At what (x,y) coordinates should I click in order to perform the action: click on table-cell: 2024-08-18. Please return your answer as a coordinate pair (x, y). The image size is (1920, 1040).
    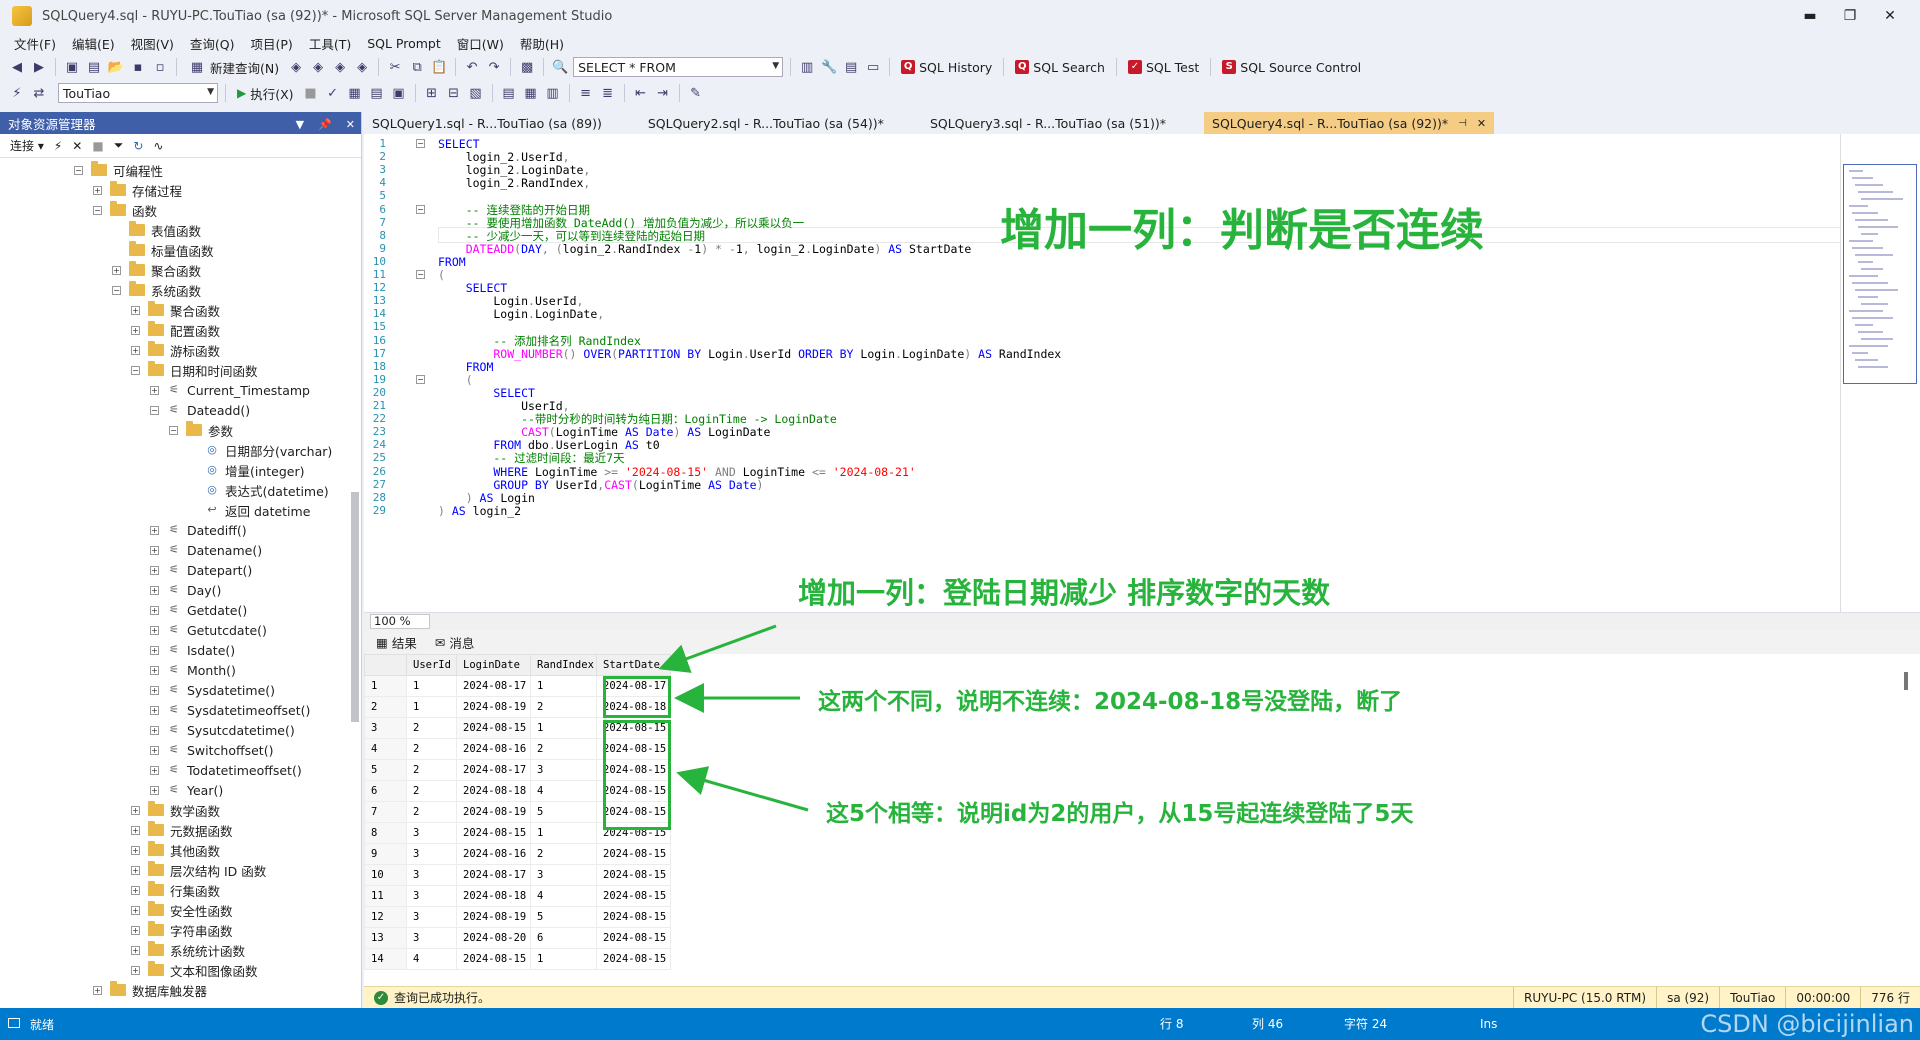
    Looking at the image, I should click on (493, 896).